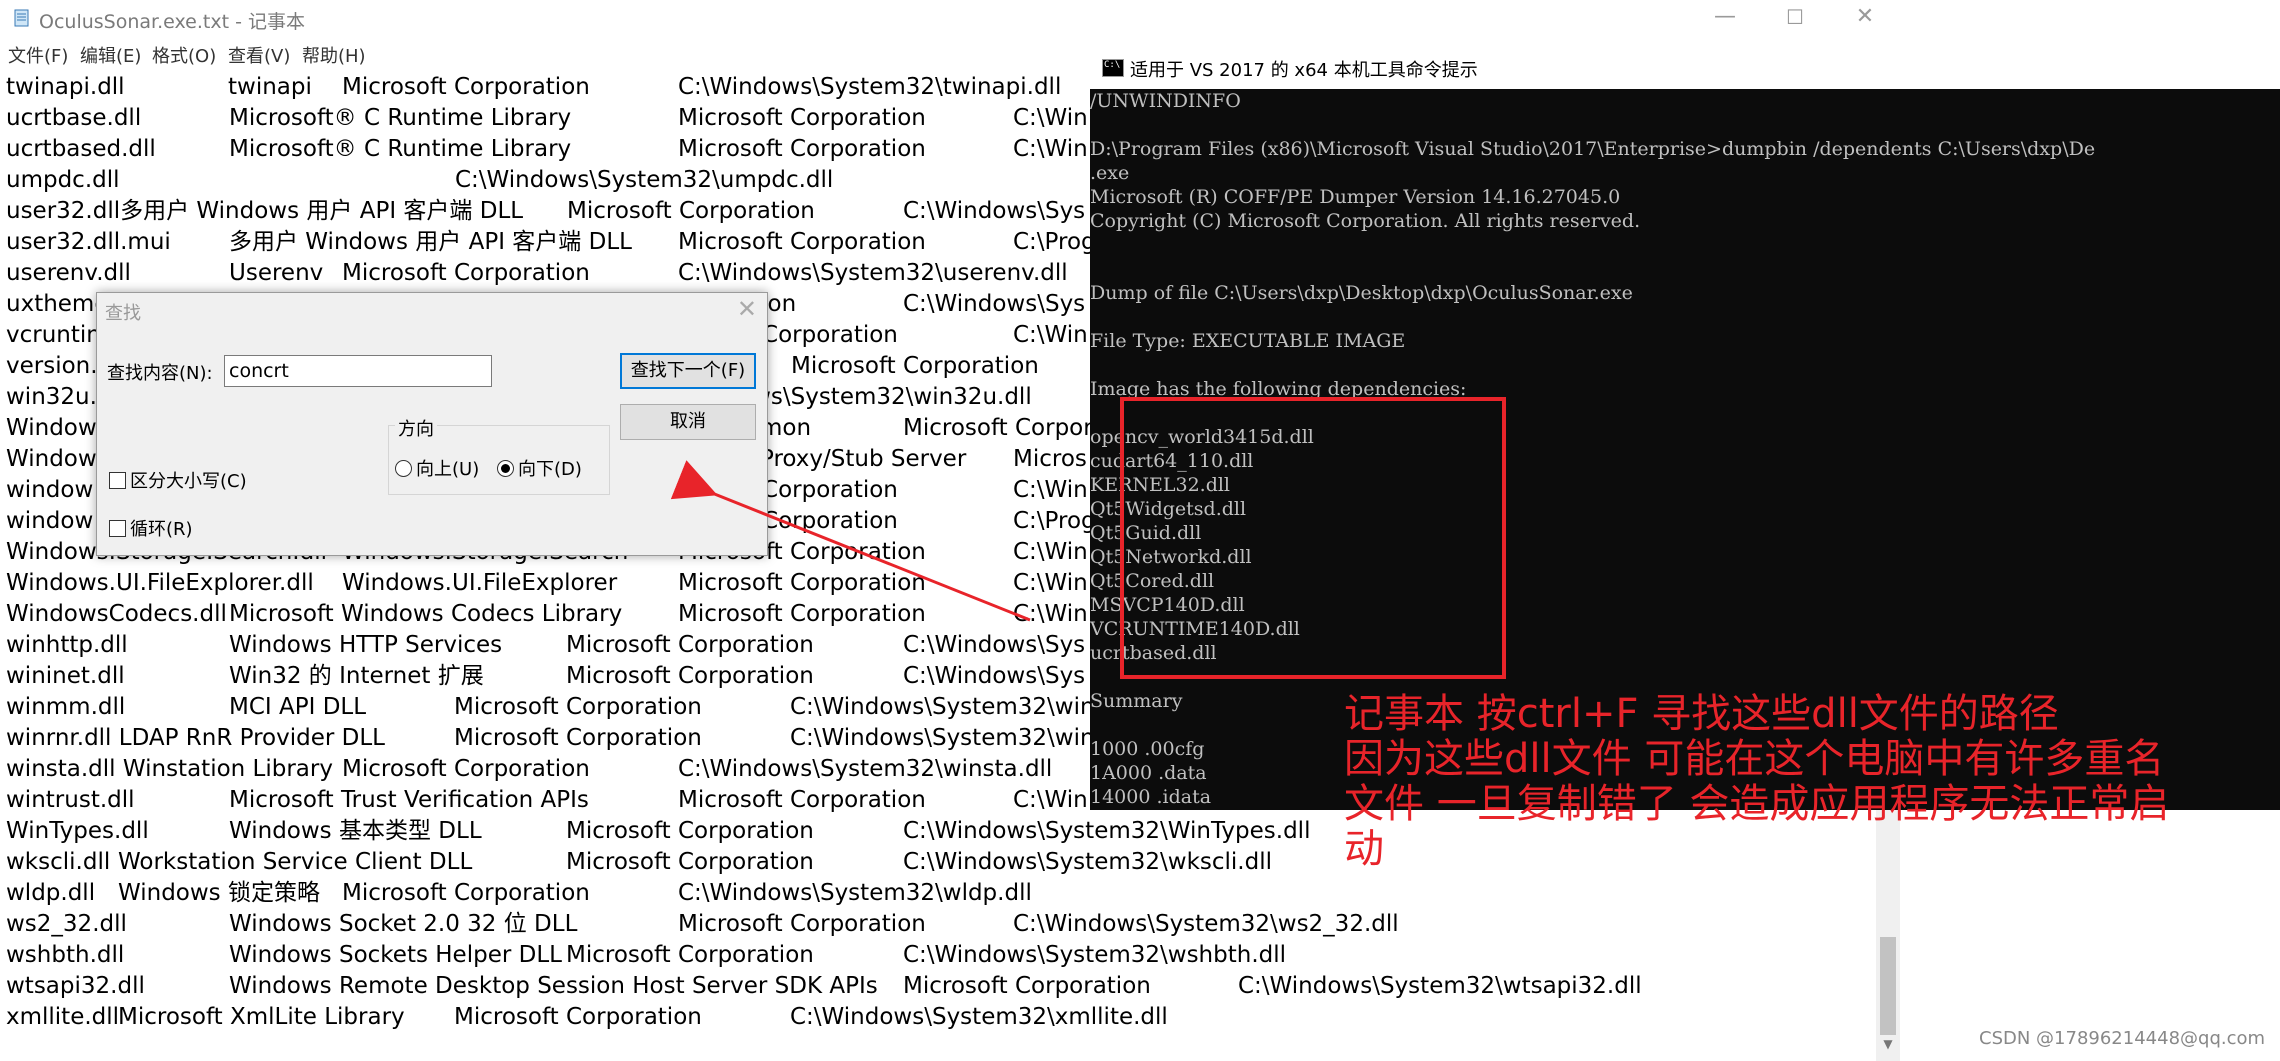 The image size is (2280, 1061). What do you see at coordinates (1757, 804) in the screenshot?
I see `annotation-line: 文件 一旦复制错了 会造成应用程序无法正常启` at bounding box center [1757, 804].